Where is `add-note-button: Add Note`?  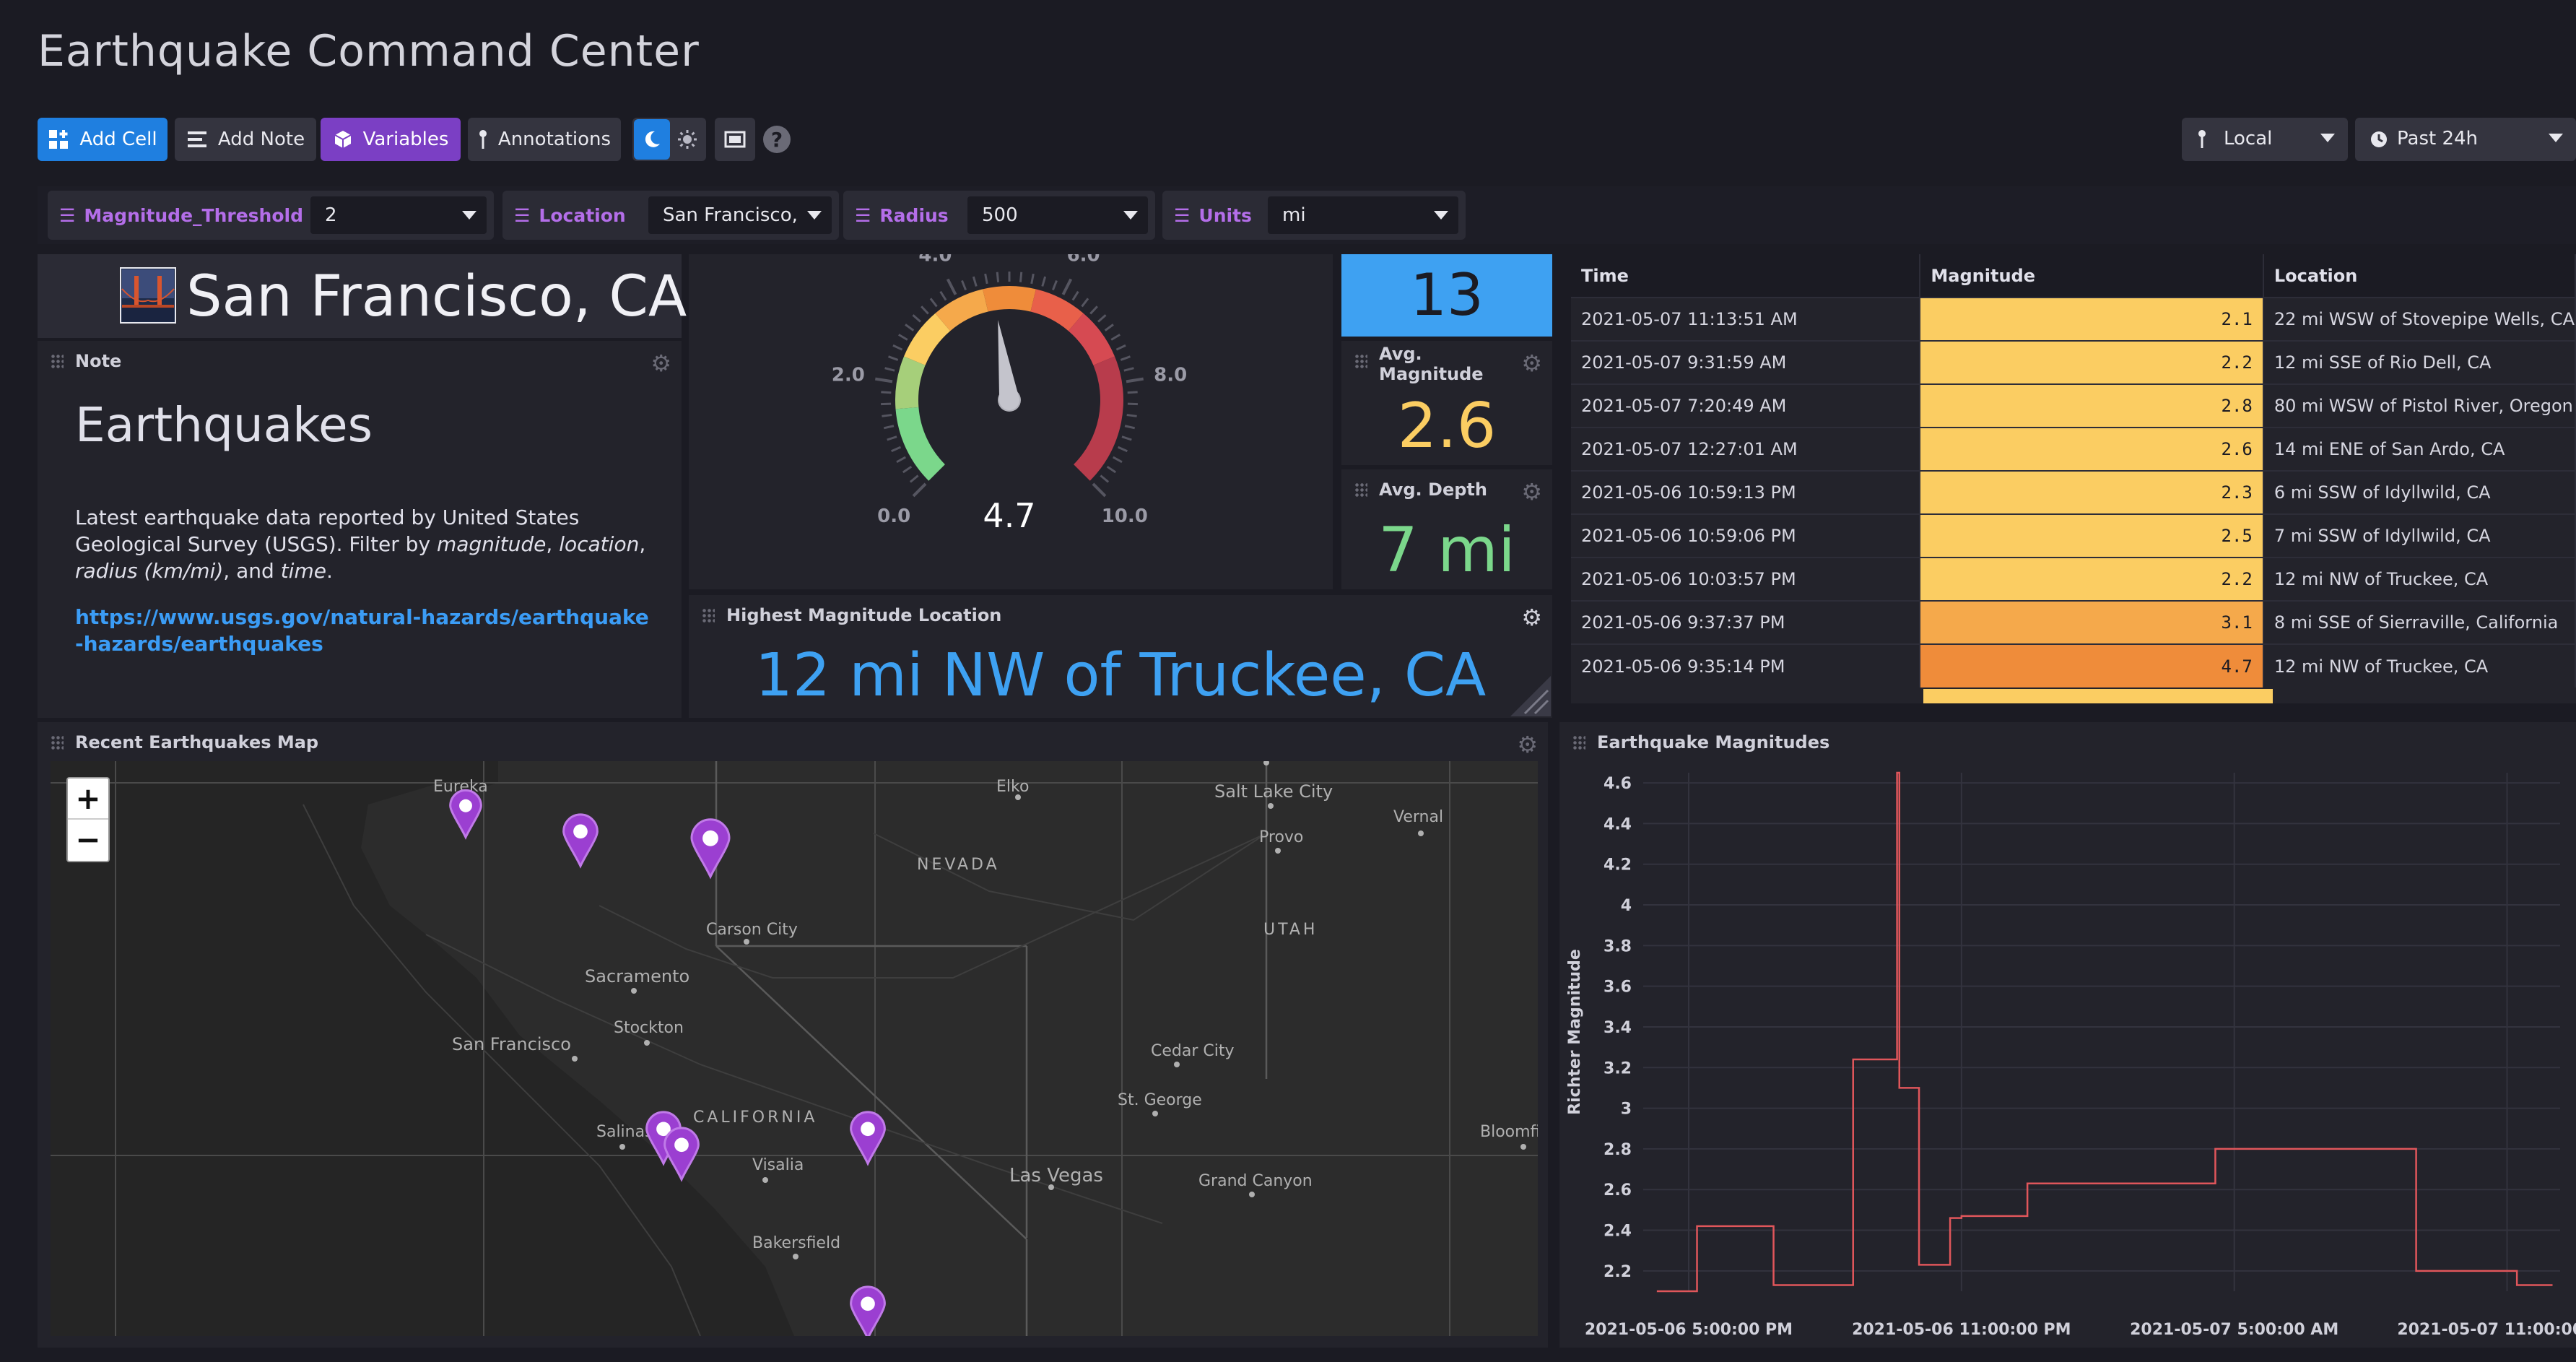
add-note-button: Add Note is located at coordinates (245, 140).